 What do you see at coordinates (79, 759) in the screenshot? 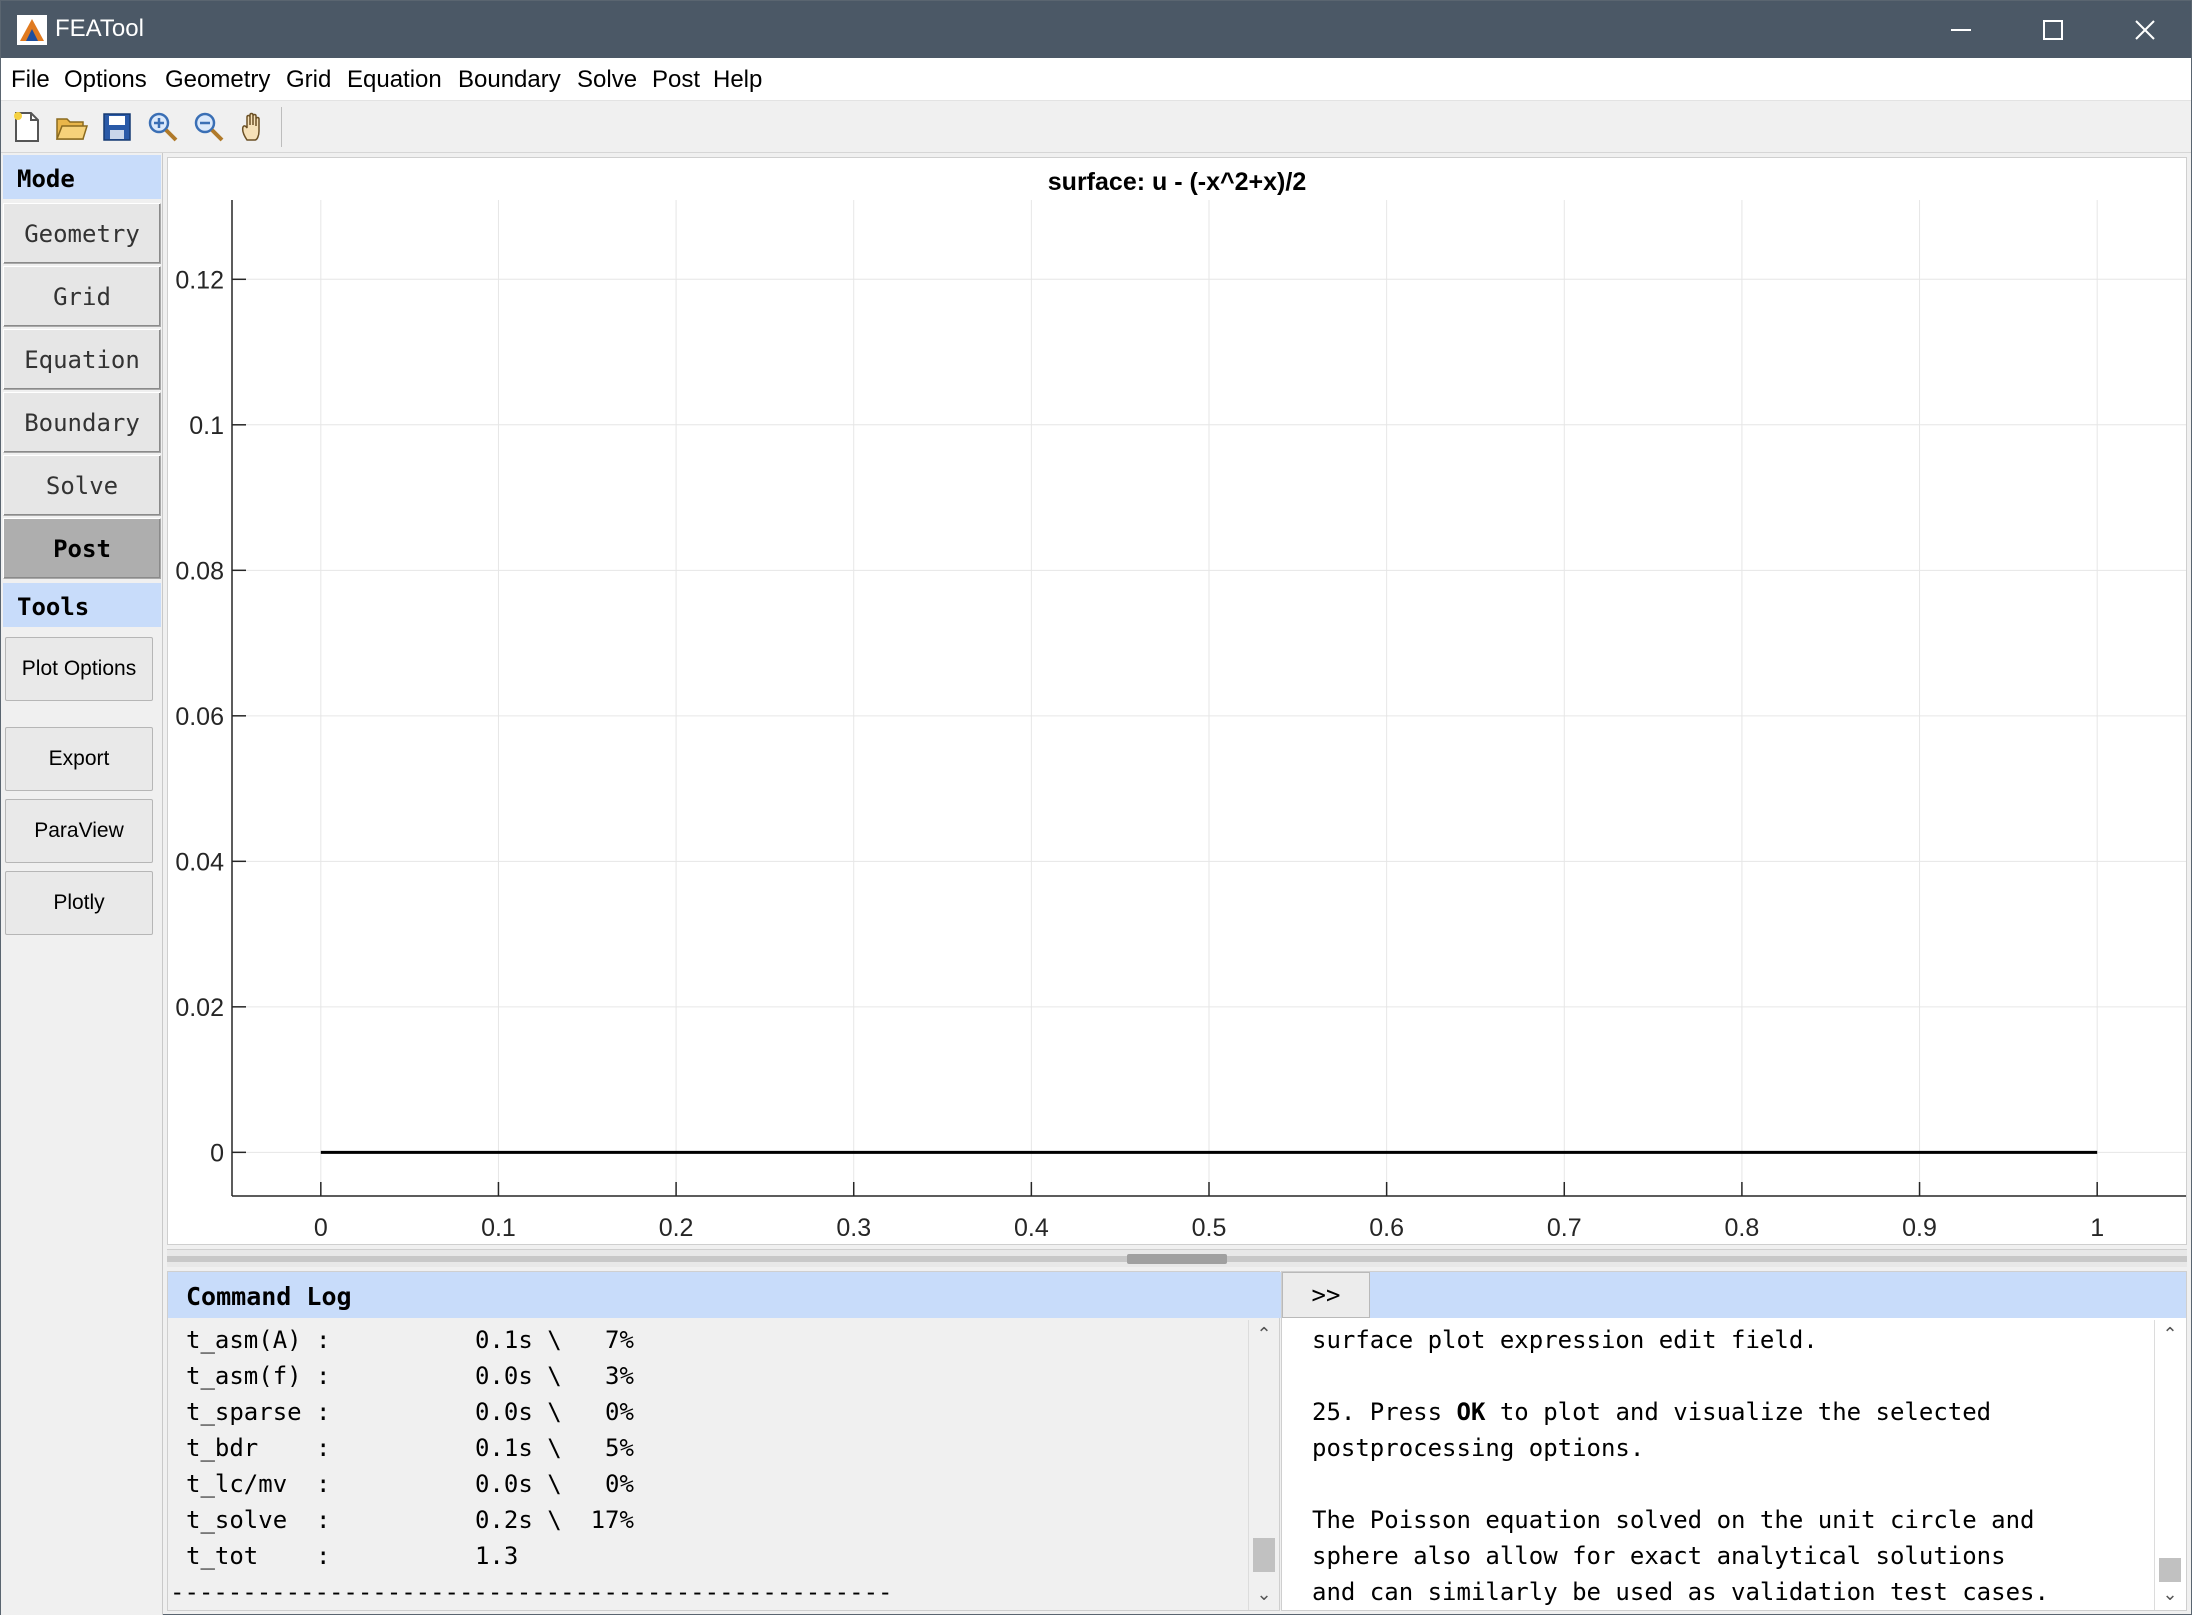
I see `export-button: Export` at bounding box center [79, 759].